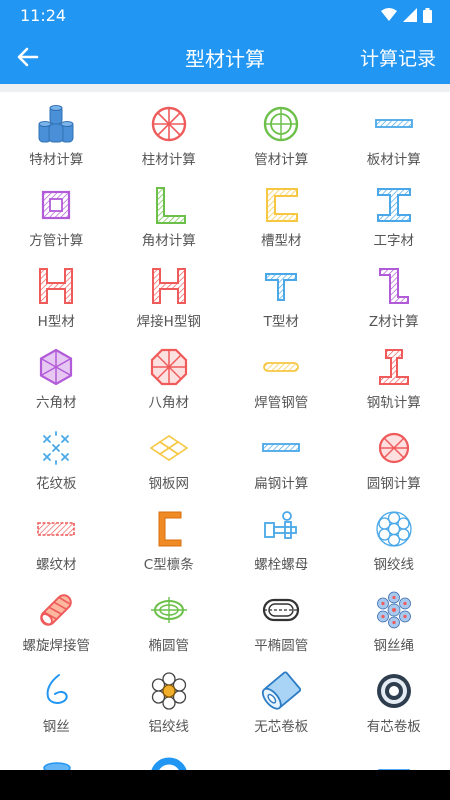 The width and height of the screenshot is (450, 800). Describe the element at coordinates (56, 610) in the screenshot. I see `spiral-pipe-icon` at that location.